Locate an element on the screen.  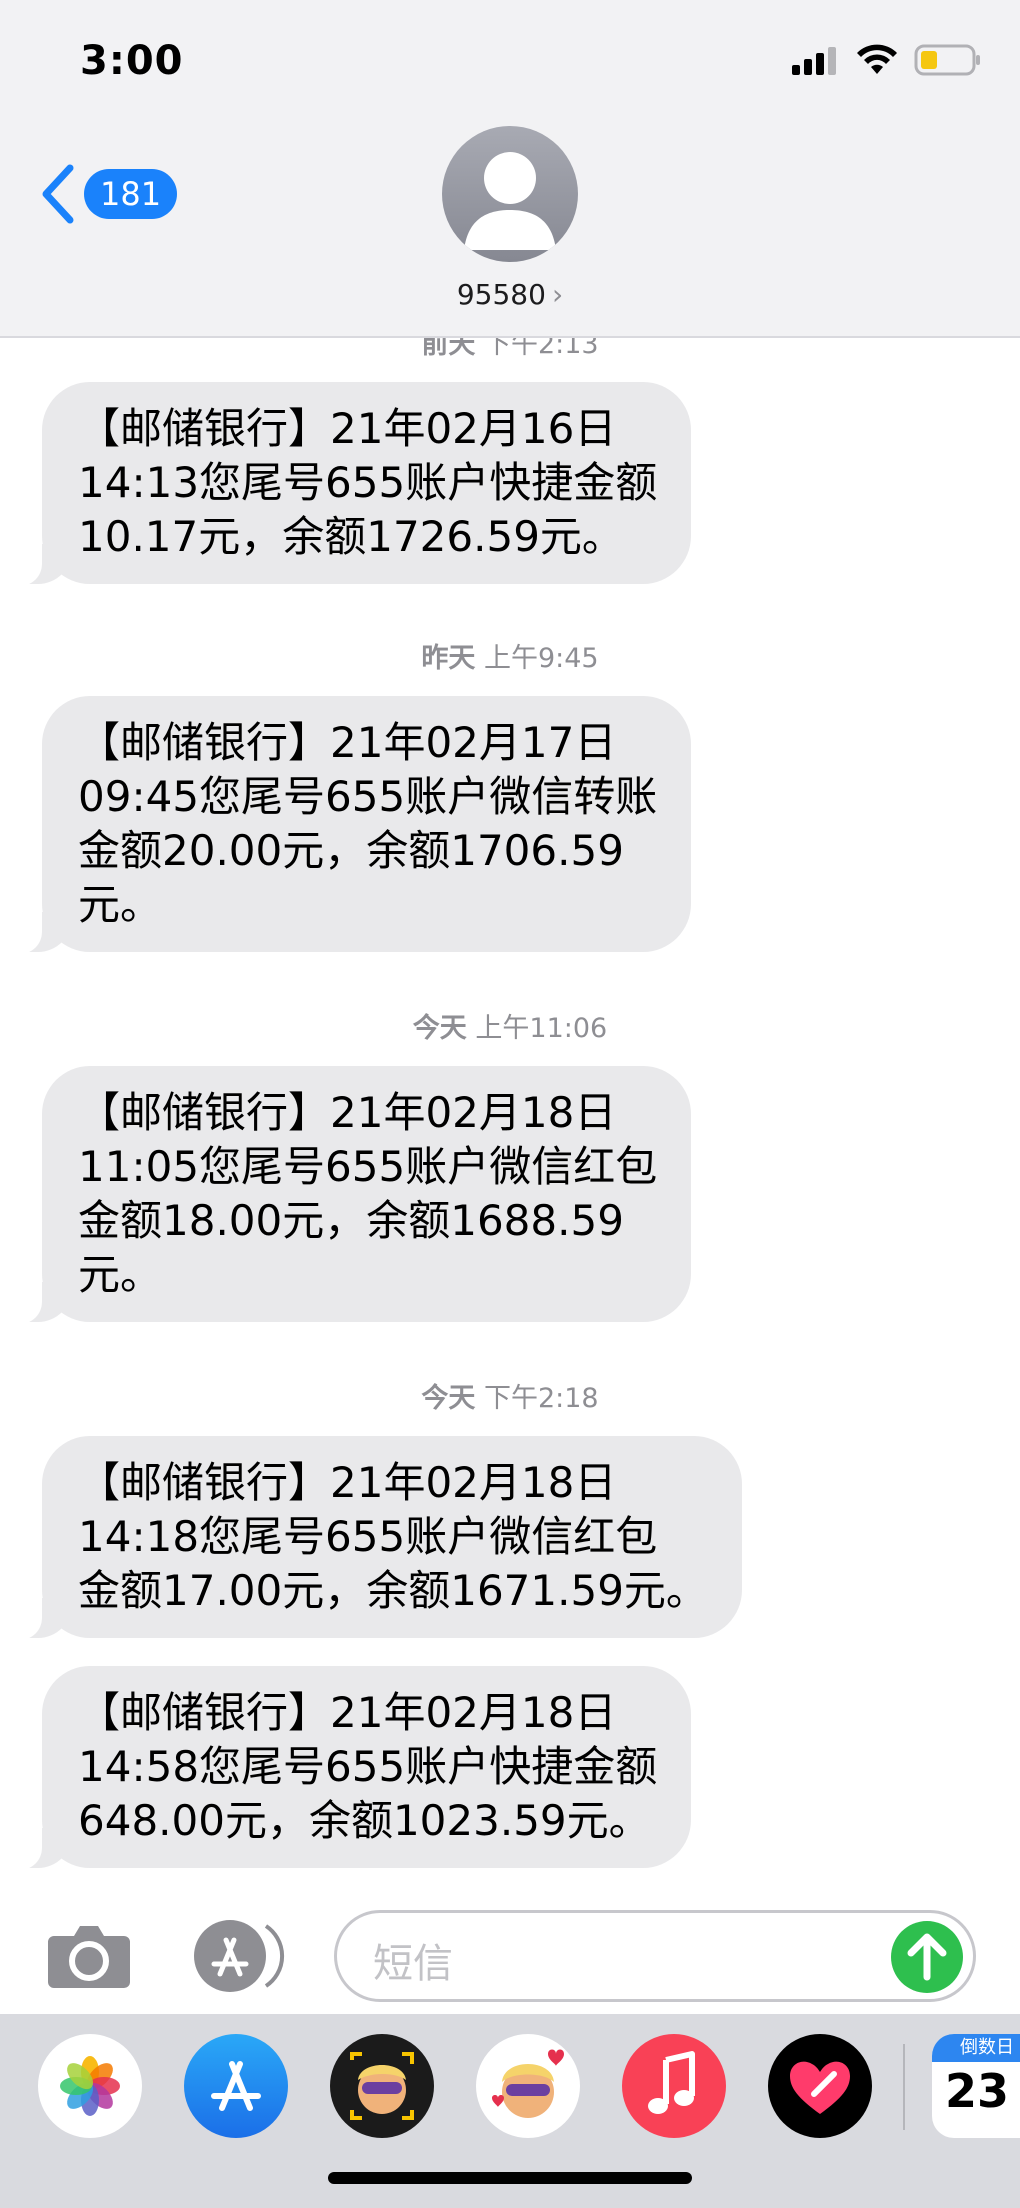
countdown-label: 倒数日 is located at coordinates (976, 2048).